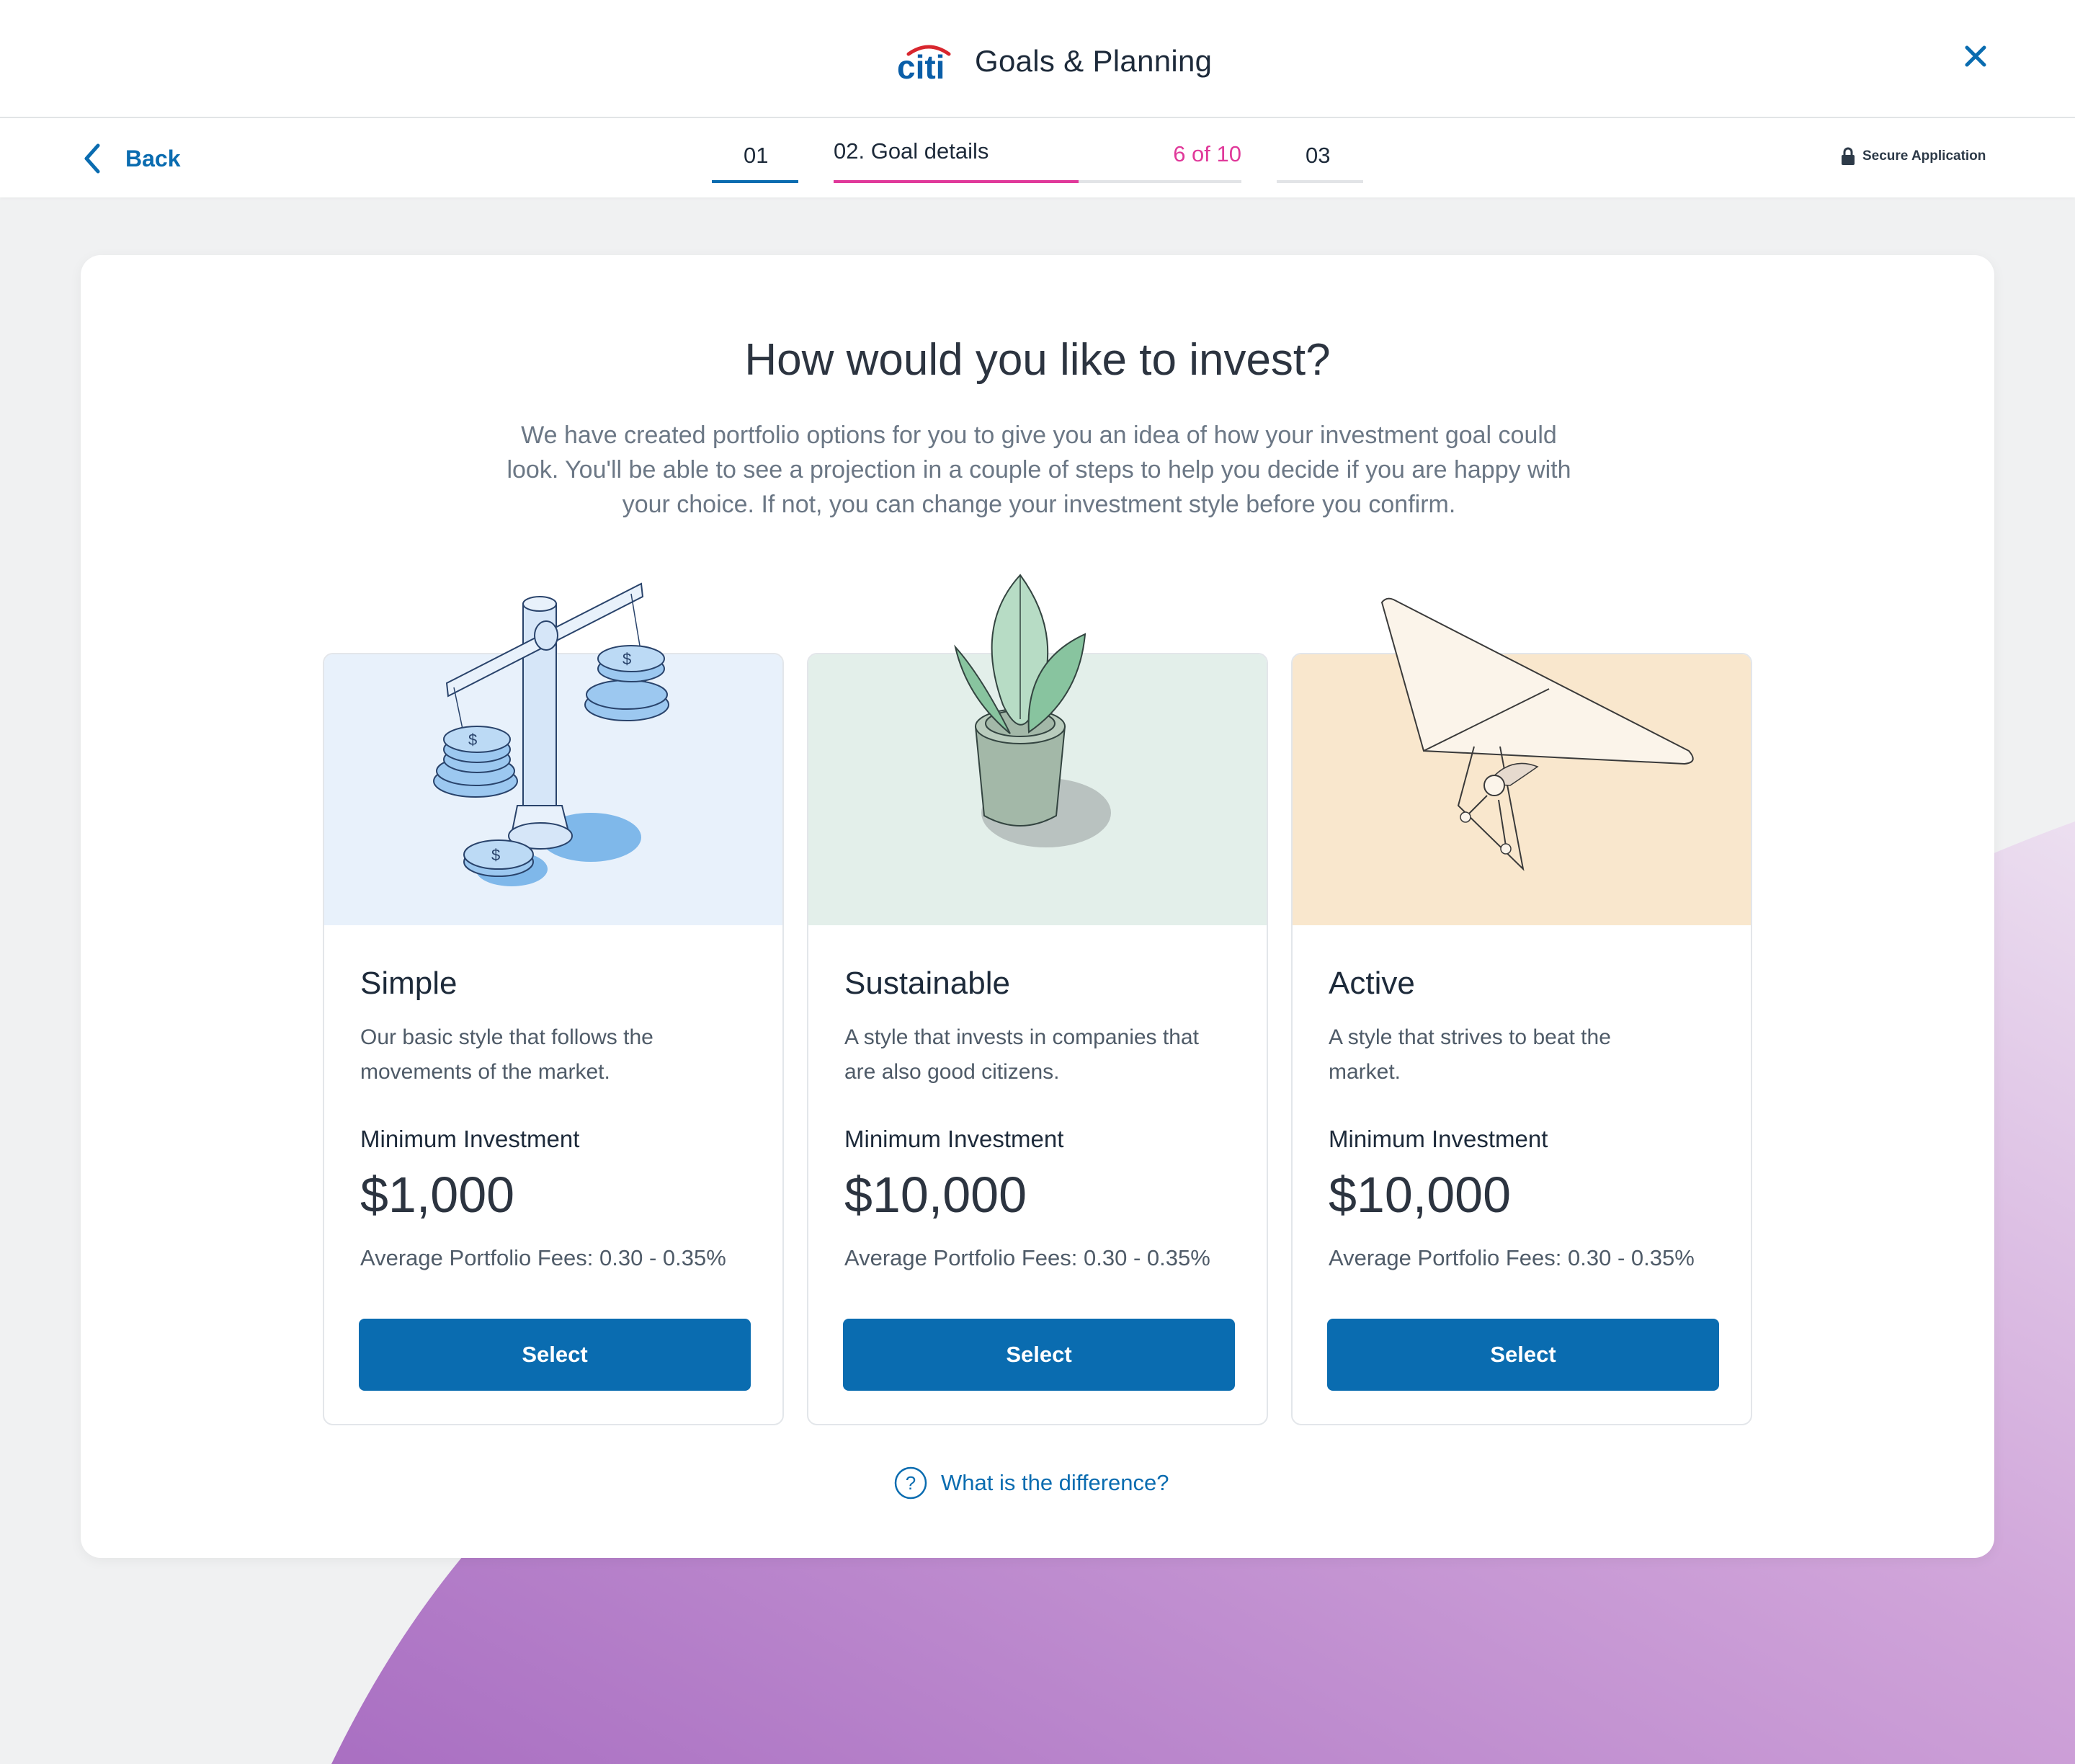 The image size is (2075, 1764). What do you see at coordinates (1055, 1482) in the screenshot?
I see `difference-link-label: What is the difference?` at bounding box center [1055, 1482].